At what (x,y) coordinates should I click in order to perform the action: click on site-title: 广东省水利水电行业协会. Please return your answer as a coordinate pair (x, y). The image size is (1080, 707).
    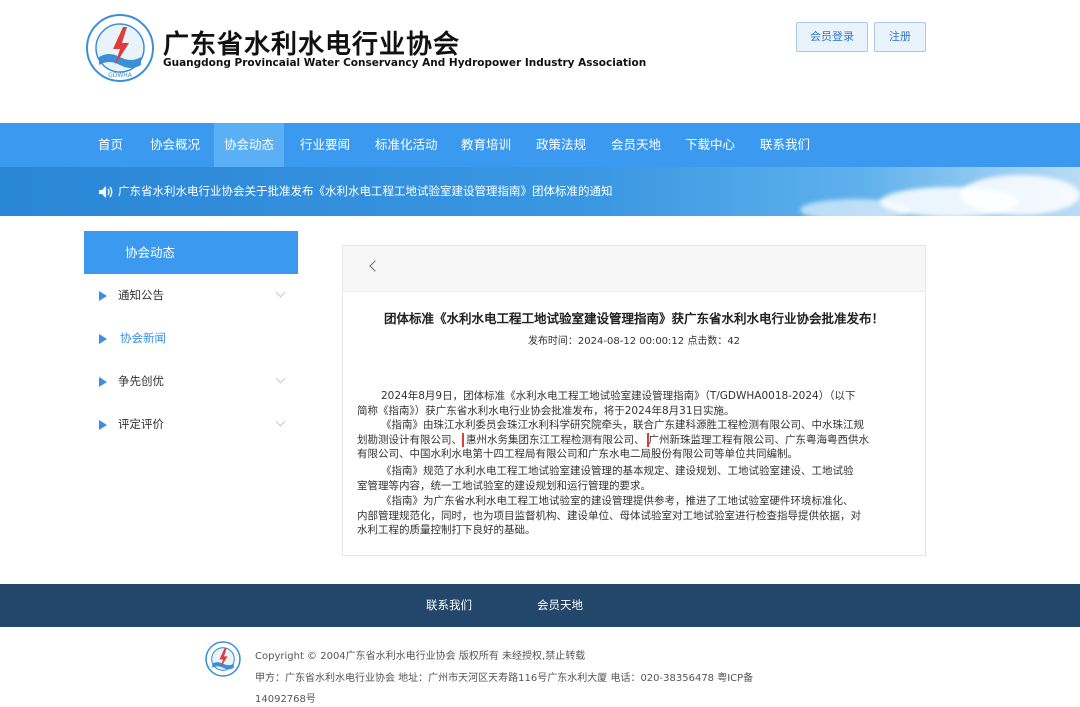
    Looking at the image, I should click on (312, 45).